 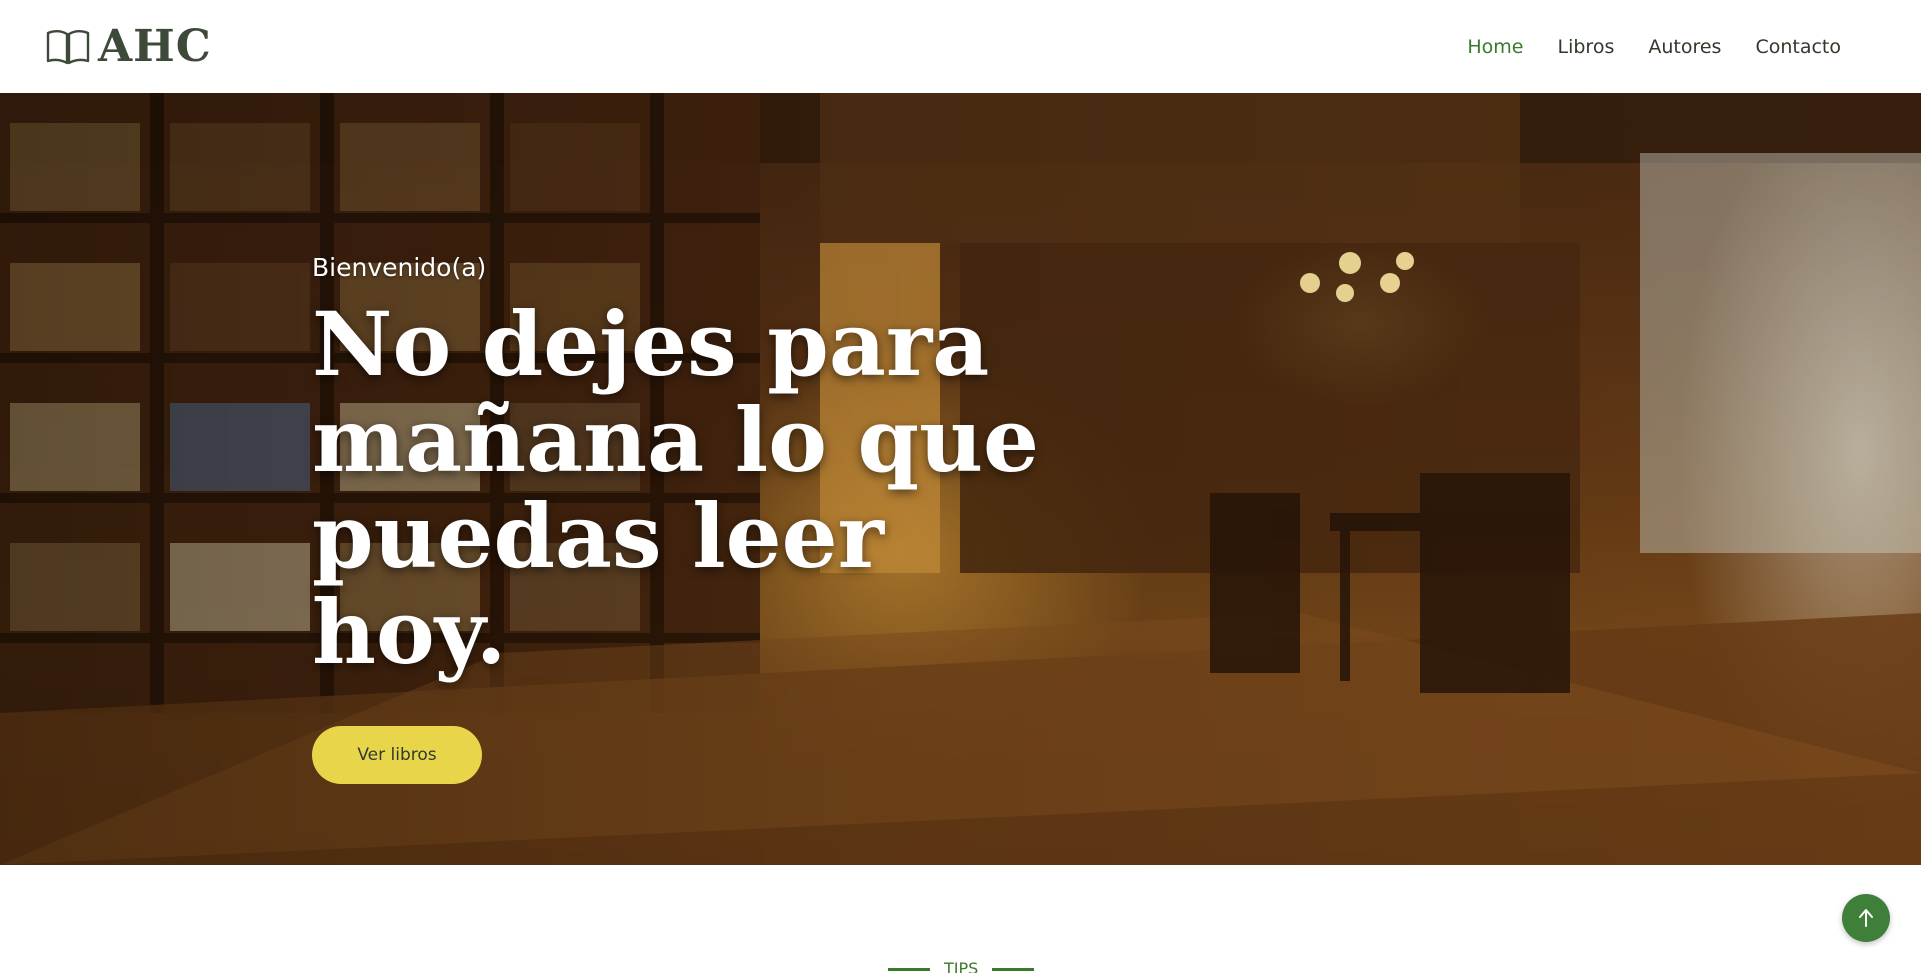 I want to click on ver-libros-button: Ver libros, so click(x=397, y=755).